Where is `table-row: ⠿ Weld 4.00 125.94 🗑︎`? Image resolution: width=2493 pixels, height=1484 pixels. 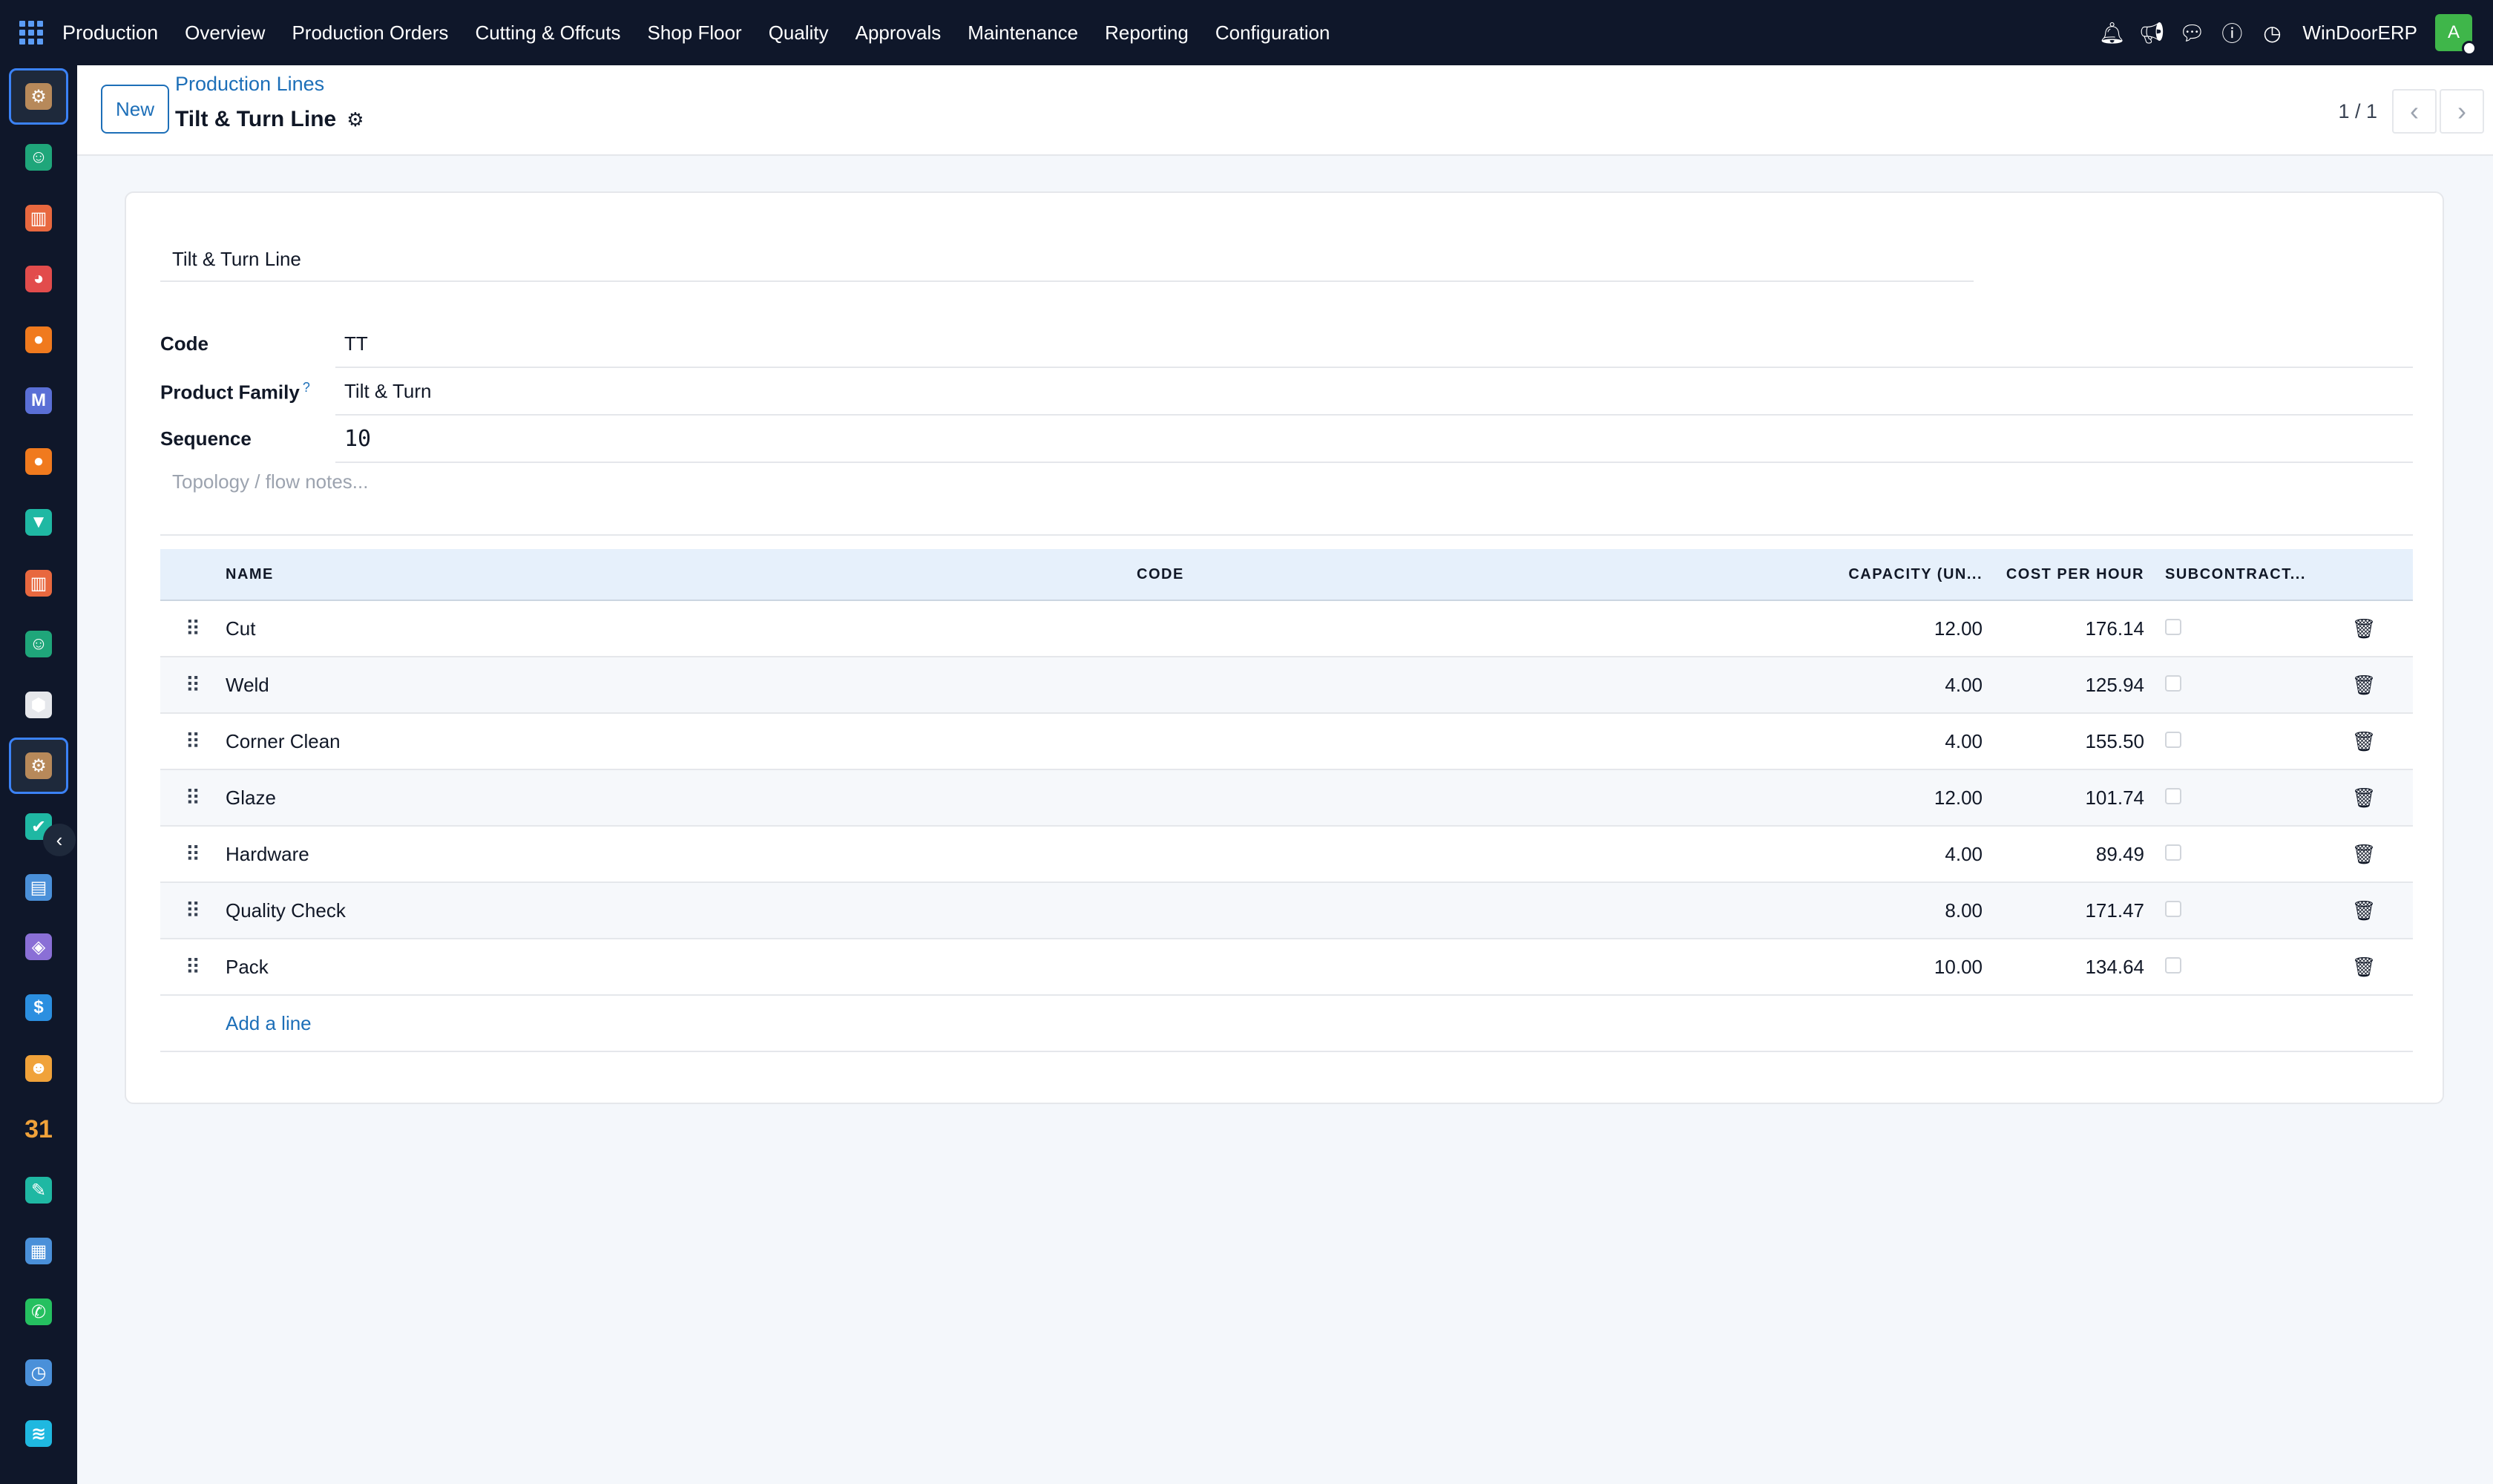
table-row: ⠿ Weld 4.00 125.94 🗑︎ is located at coordinates (1286, 685).